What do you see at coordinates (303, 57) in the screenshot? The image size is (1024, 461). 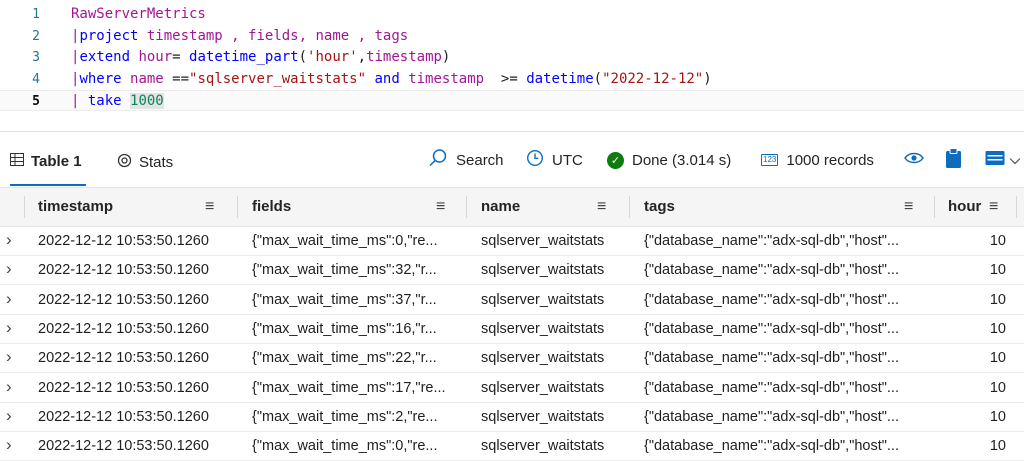 I see `code-token: (` at bounding box center [303, 57].